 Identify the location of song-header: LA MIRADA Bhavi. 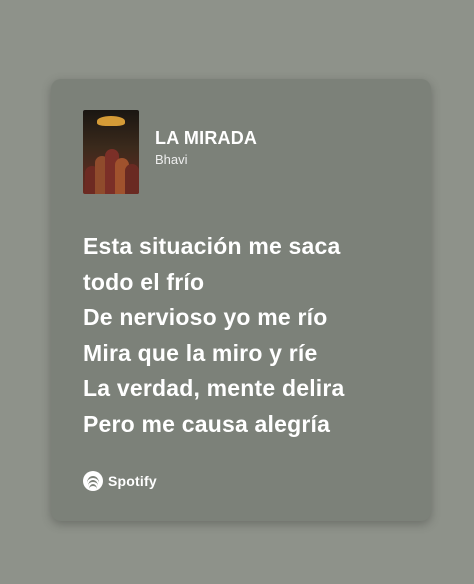
(170, 152).